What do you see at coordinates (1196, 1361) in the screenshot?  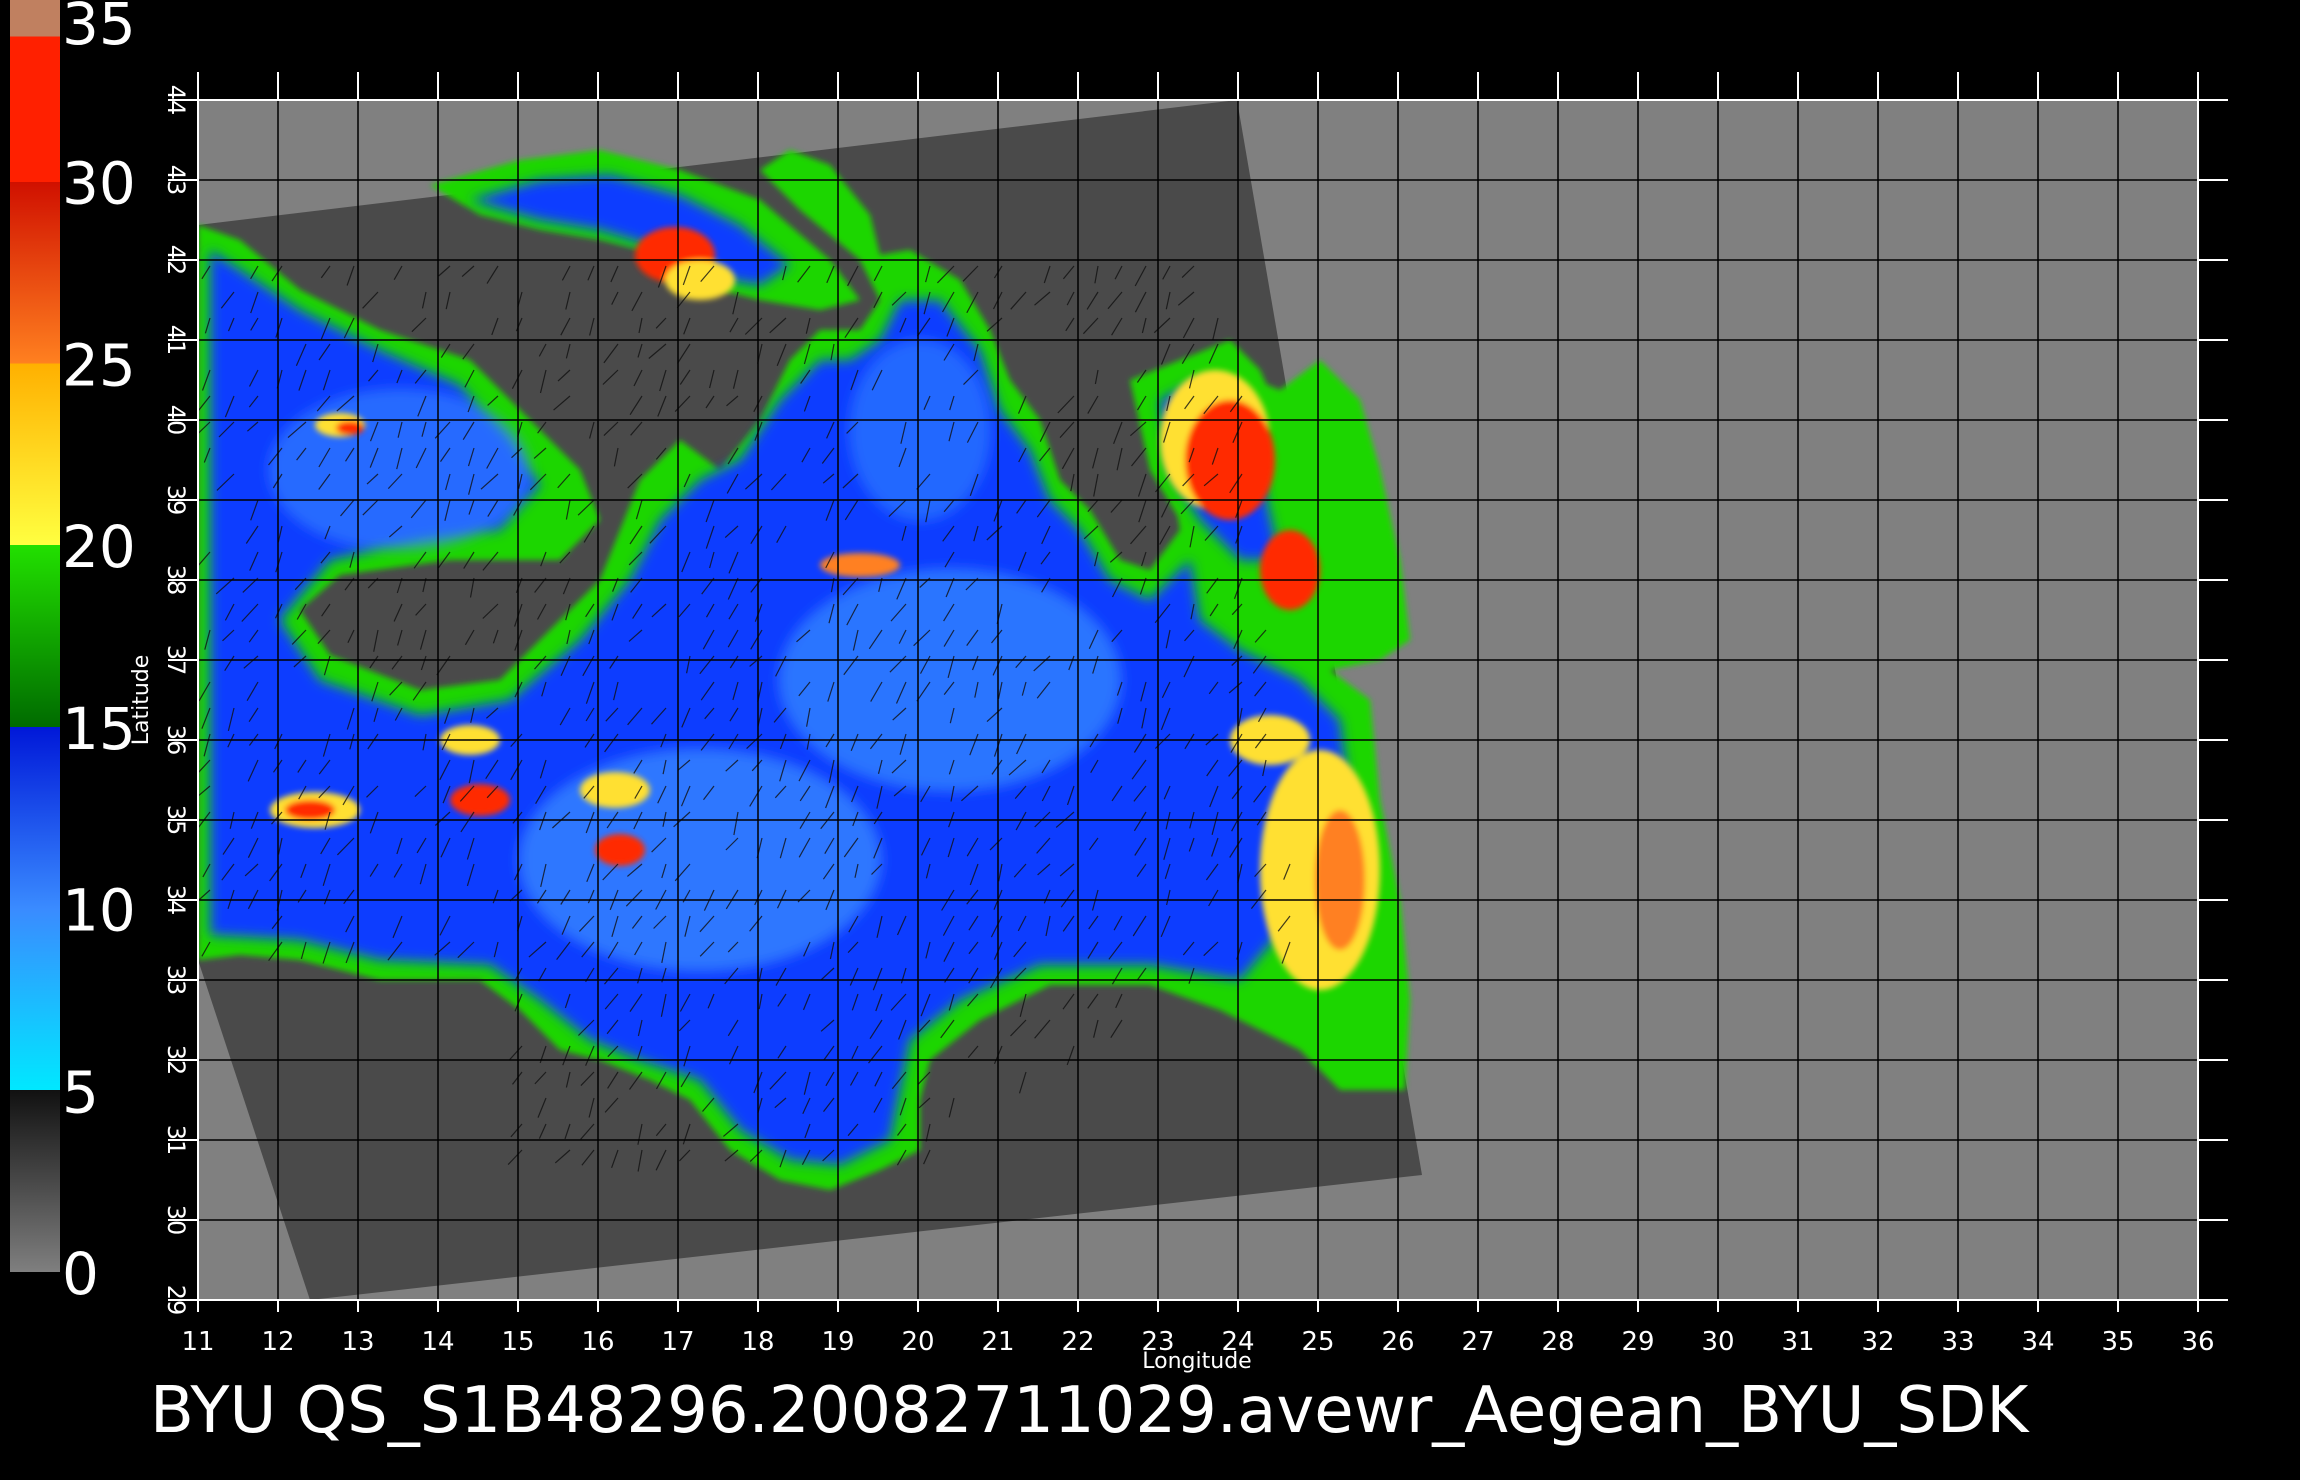 I see `x-axis-label: Longitude` at bounding box center [1196, 1361].